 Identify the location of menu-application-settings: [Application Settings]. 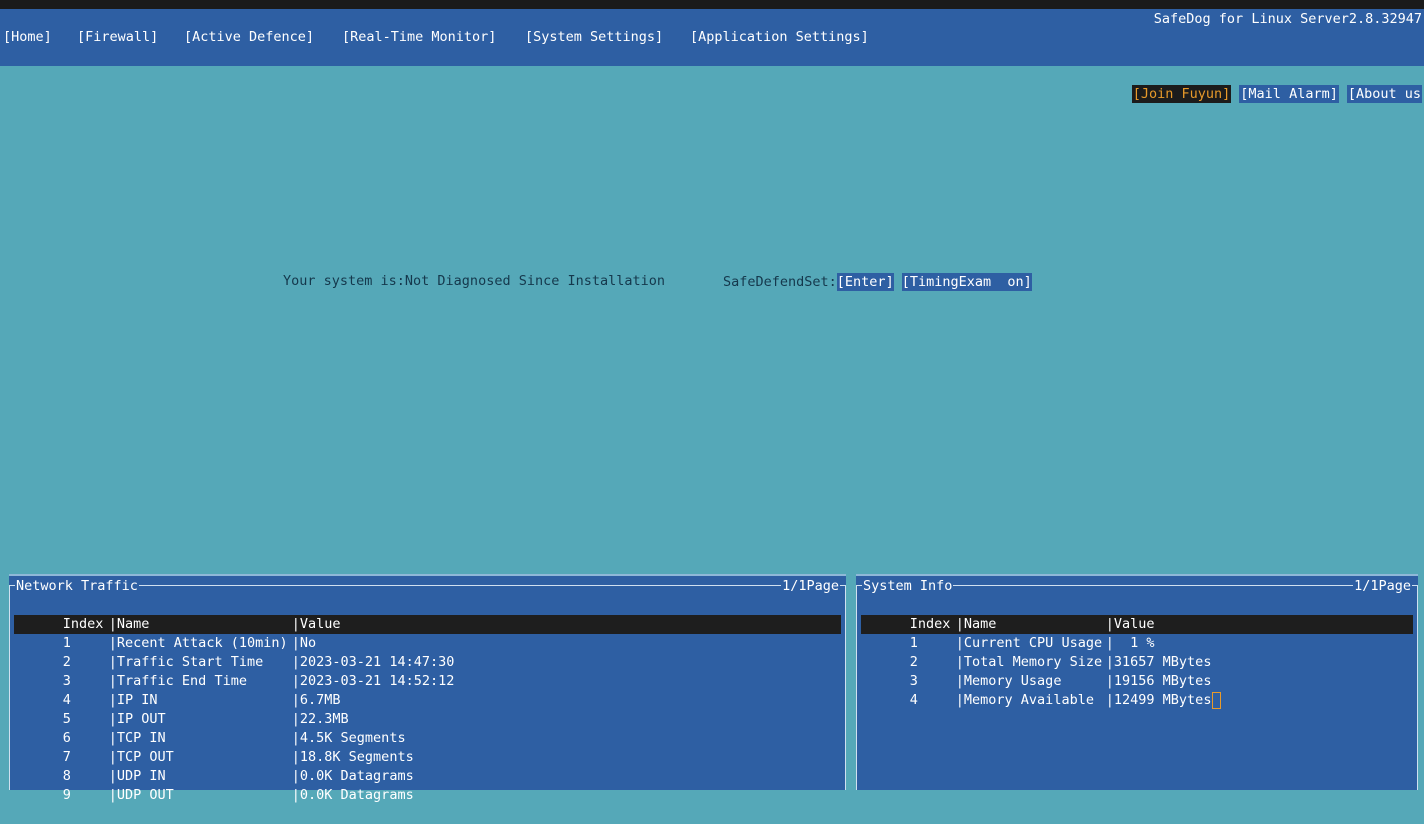
(779, 37).